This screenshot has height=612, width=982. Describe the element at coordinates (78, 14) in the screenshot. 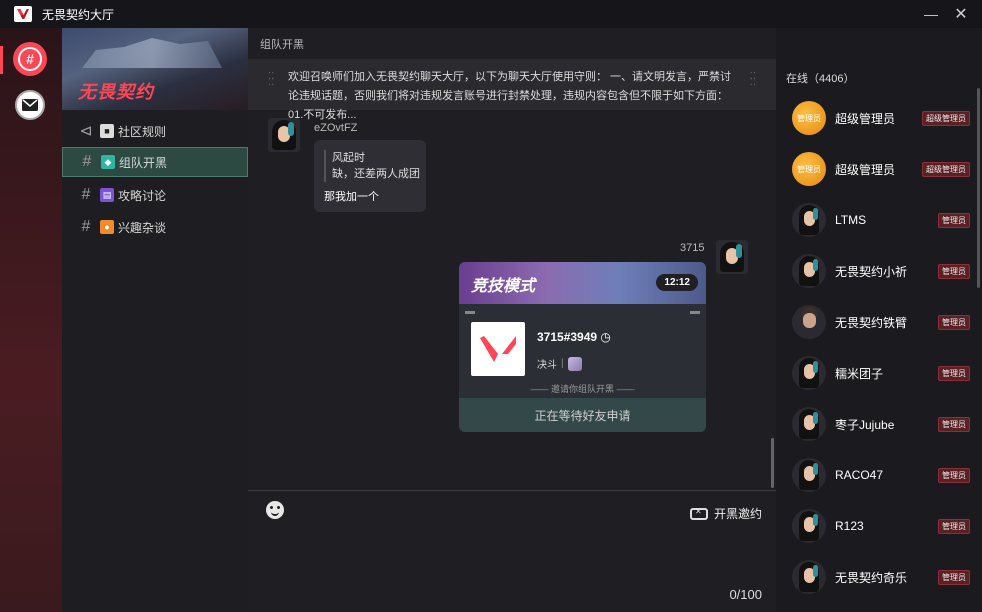

I see `app-title: 无畏契约大厅` at that location.